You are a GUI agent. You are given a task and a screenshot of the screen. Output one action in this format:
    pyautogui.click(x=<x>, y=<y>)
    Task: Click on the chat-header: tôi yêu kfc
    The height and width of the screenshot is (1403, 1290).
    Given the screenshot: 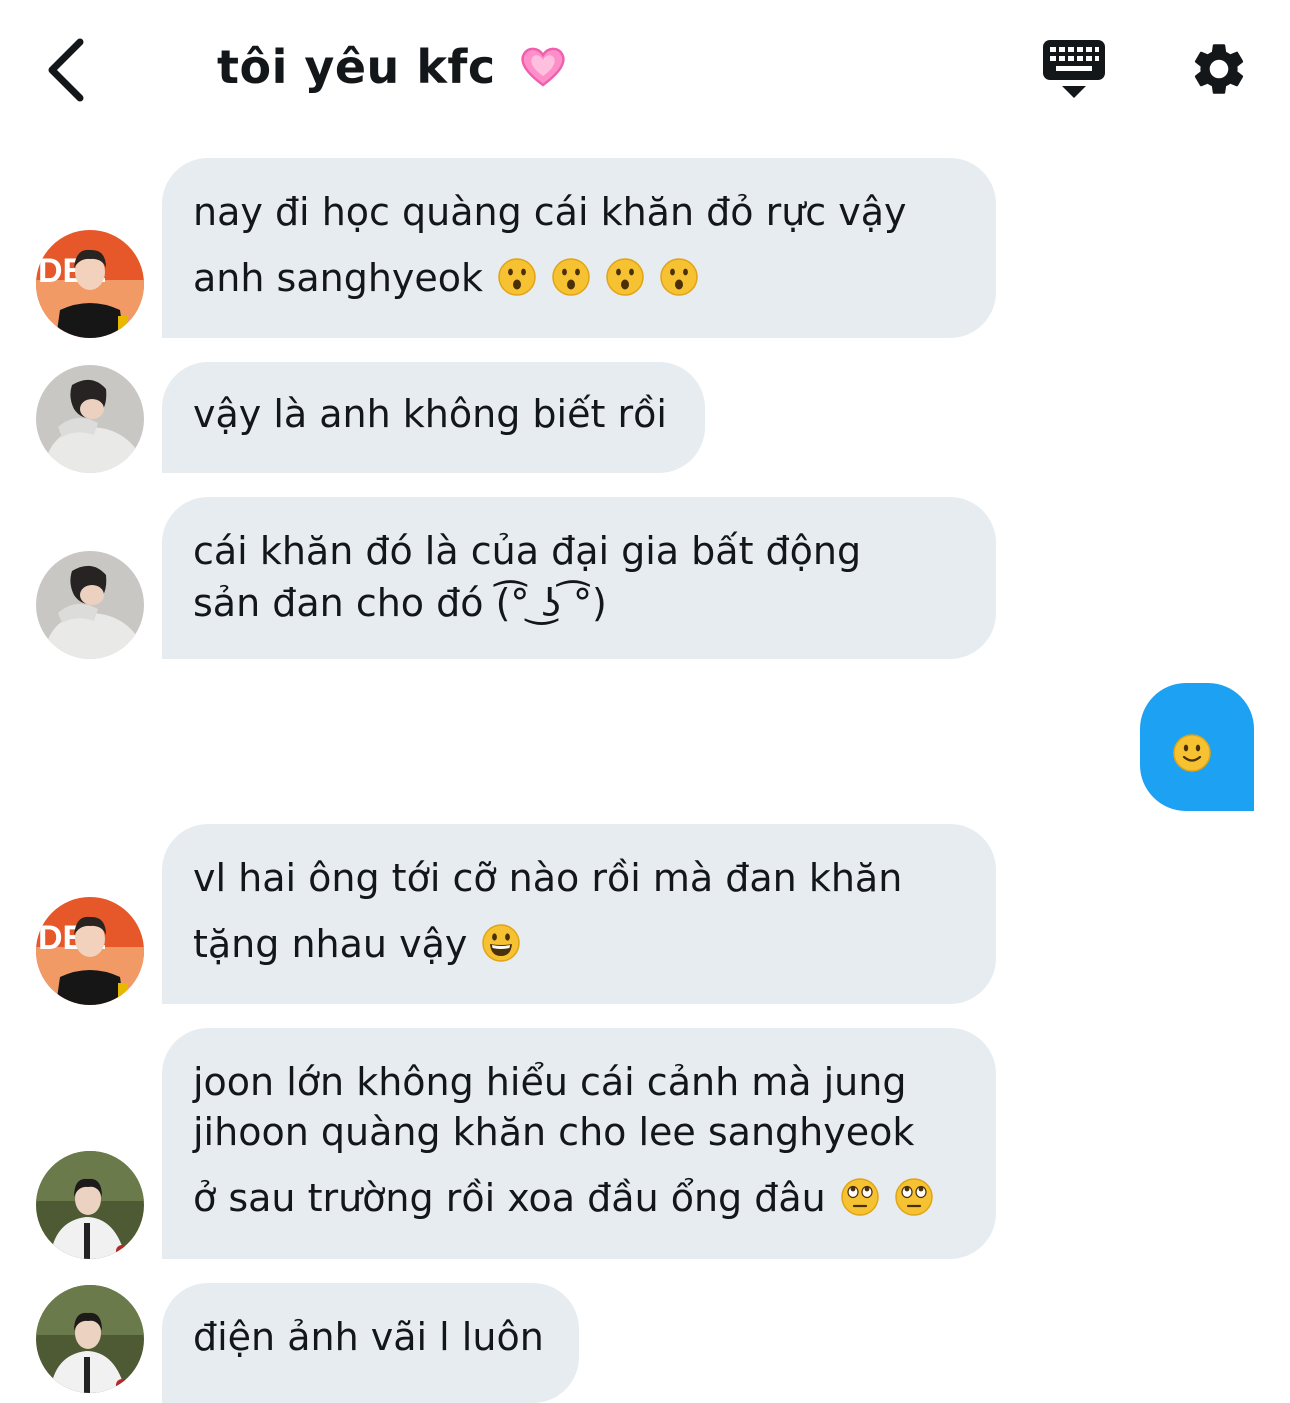 What is the action you would take?
    pyautogui.click(x=645, y=70)
    